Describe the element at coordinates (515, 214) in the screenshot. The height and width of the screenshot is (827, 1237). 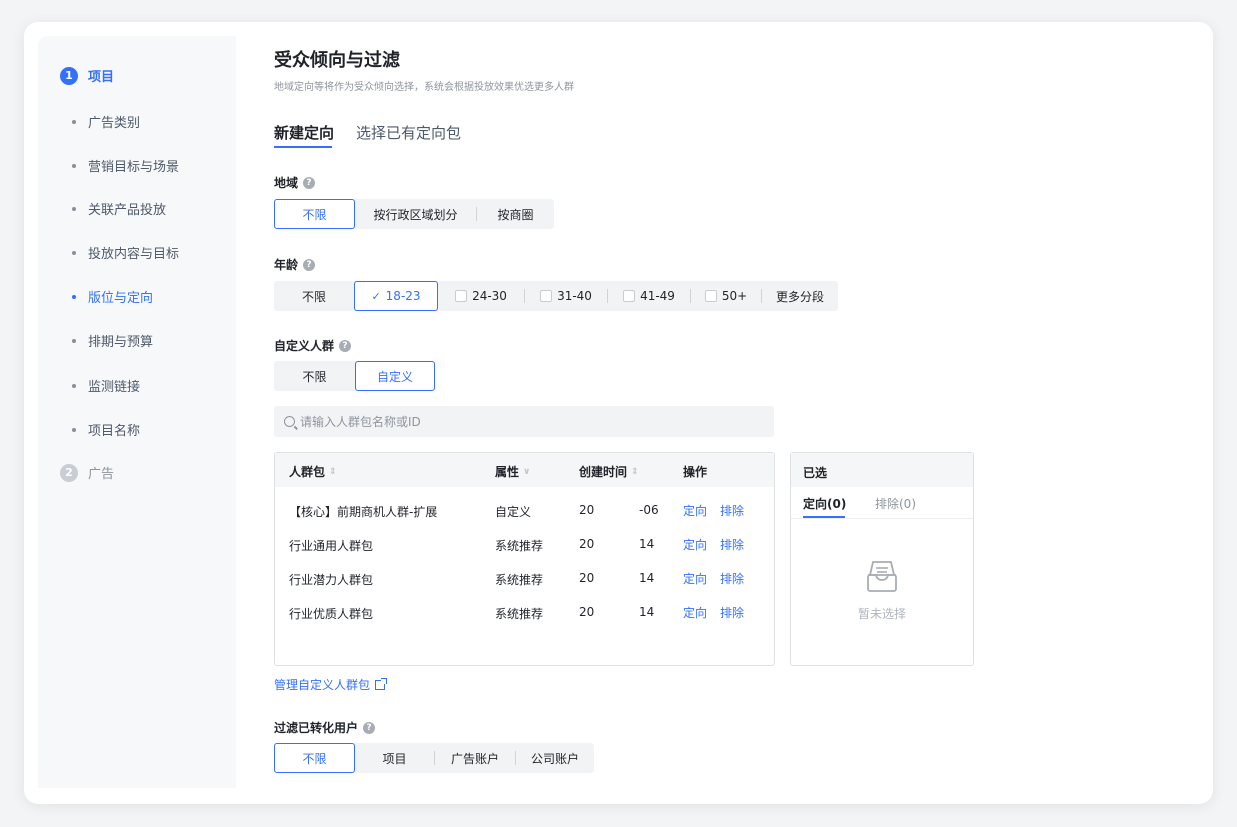
I see `region-option-business-district: 按商圈` at that location.